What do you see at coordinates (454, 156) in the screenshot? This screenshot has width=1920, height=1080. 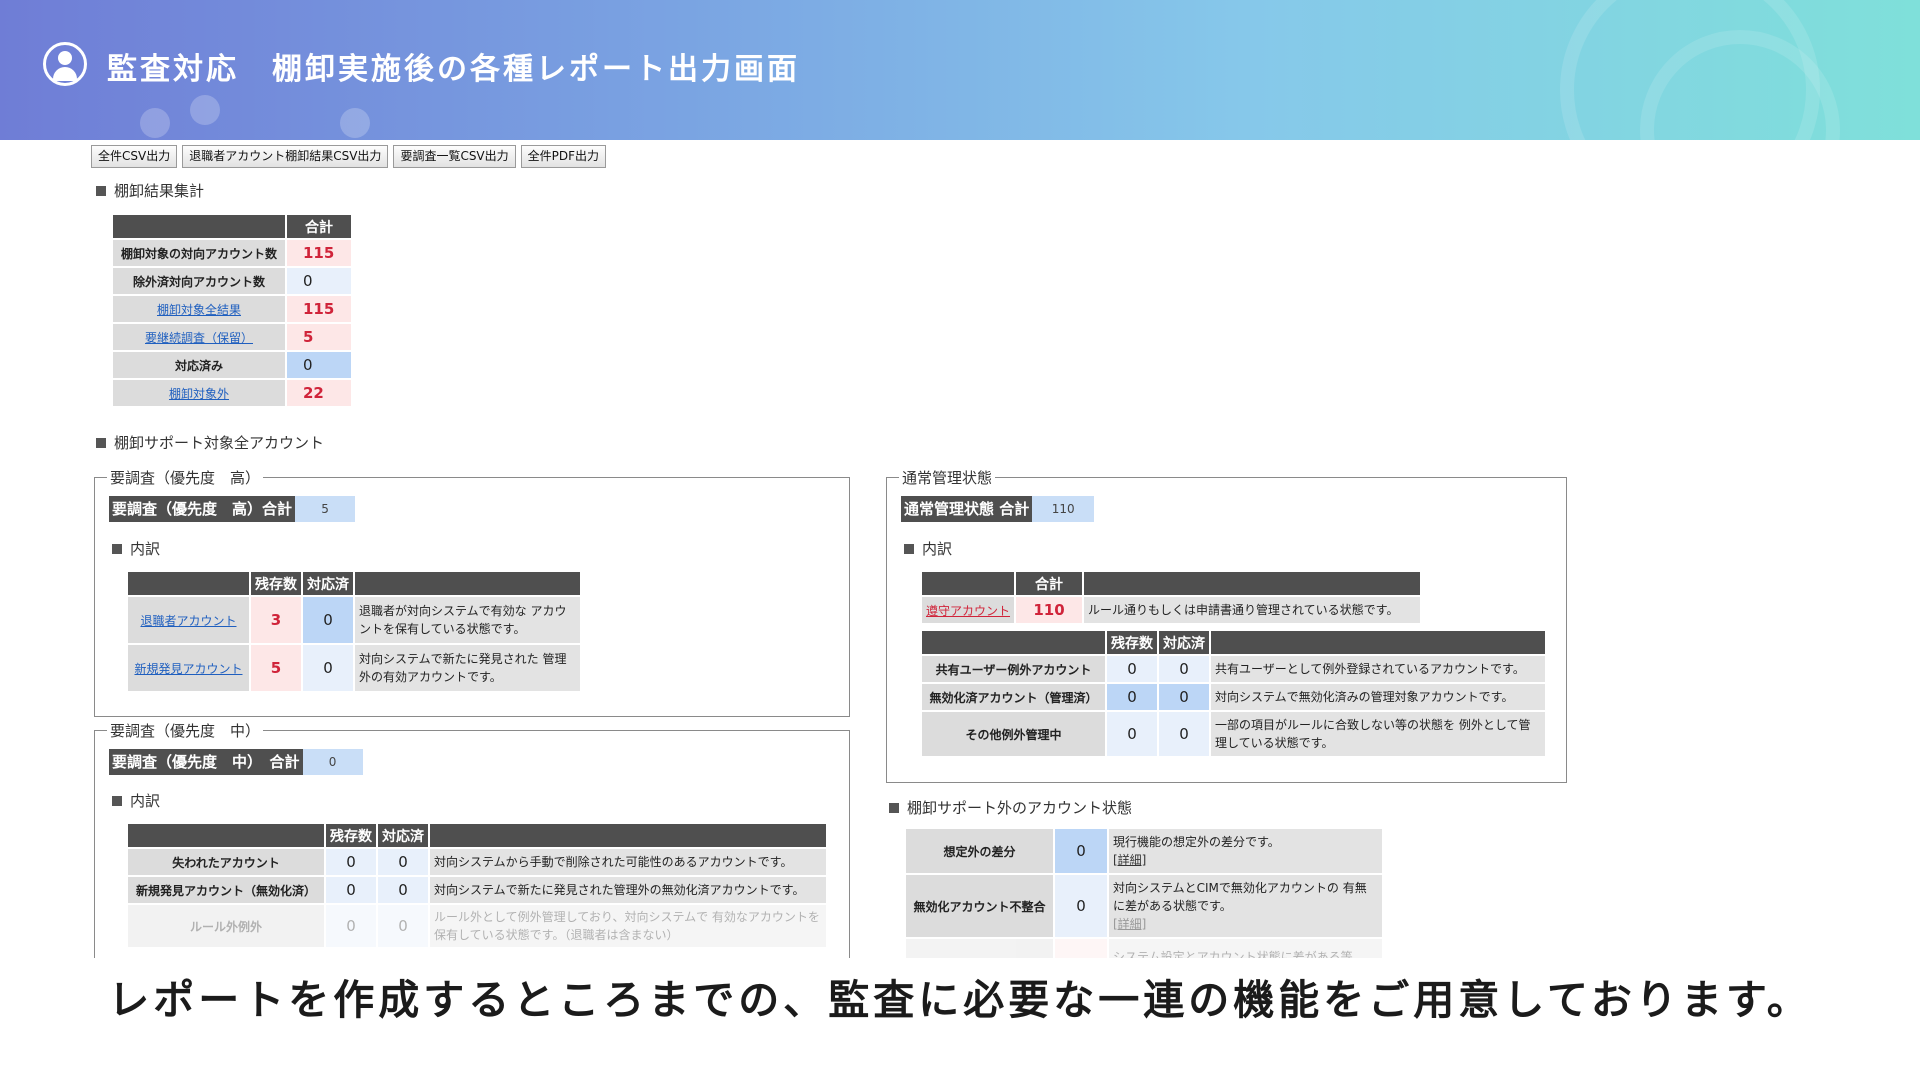 I see `investigation-list-csv-export-button: 要調査一覧CSV出力` at bounding box center [454, 156].